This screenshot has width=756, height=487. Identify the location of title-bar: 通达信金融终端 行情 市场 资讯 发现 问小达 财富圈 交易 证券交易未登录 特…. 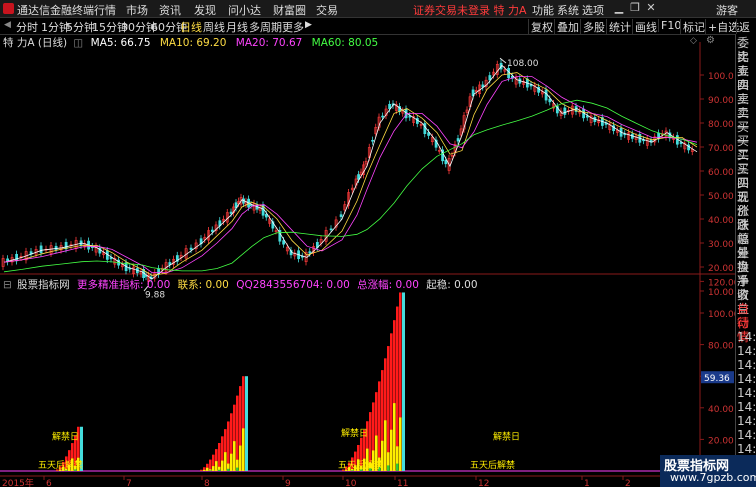
(378, 9).